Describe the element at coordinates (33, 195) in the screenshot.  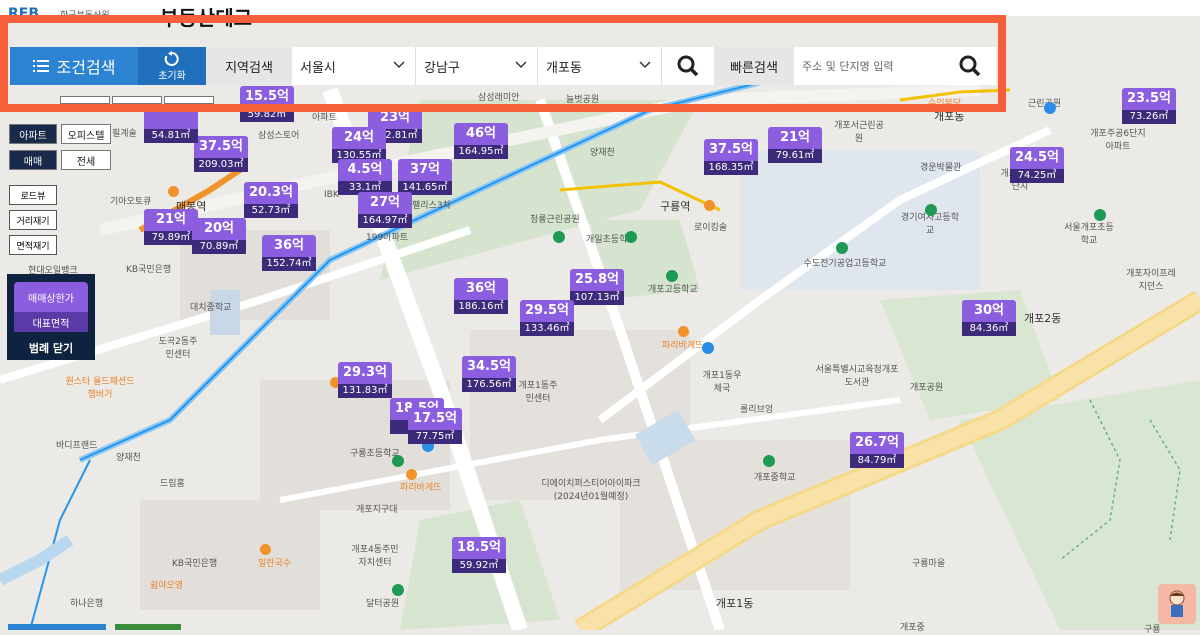
I see `roadview-button: 로드뷰` at that location.